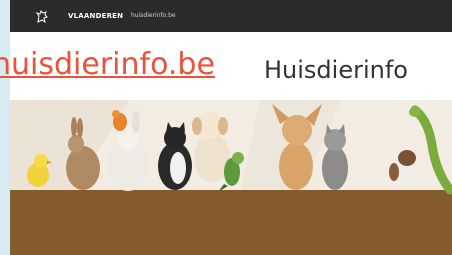 Image resolution: width=452 pixels, height=255 pixels. I want to click on government-name-link: VLAANDEREN, so click(95, 16).